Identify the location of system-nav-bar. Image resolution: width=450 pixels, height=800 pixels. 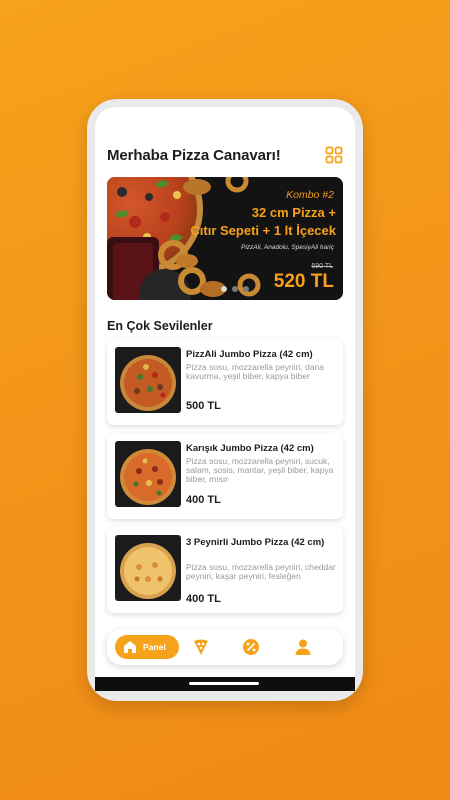
(225, 684).